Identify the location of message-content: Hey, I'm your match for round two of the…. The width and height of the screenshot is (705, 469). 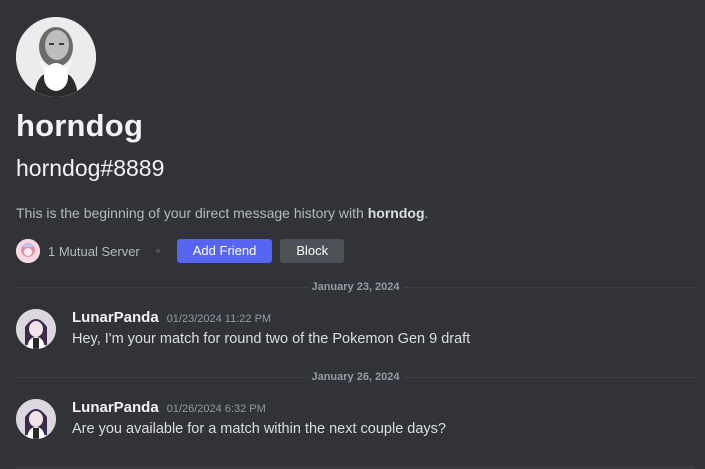
(271, 339).